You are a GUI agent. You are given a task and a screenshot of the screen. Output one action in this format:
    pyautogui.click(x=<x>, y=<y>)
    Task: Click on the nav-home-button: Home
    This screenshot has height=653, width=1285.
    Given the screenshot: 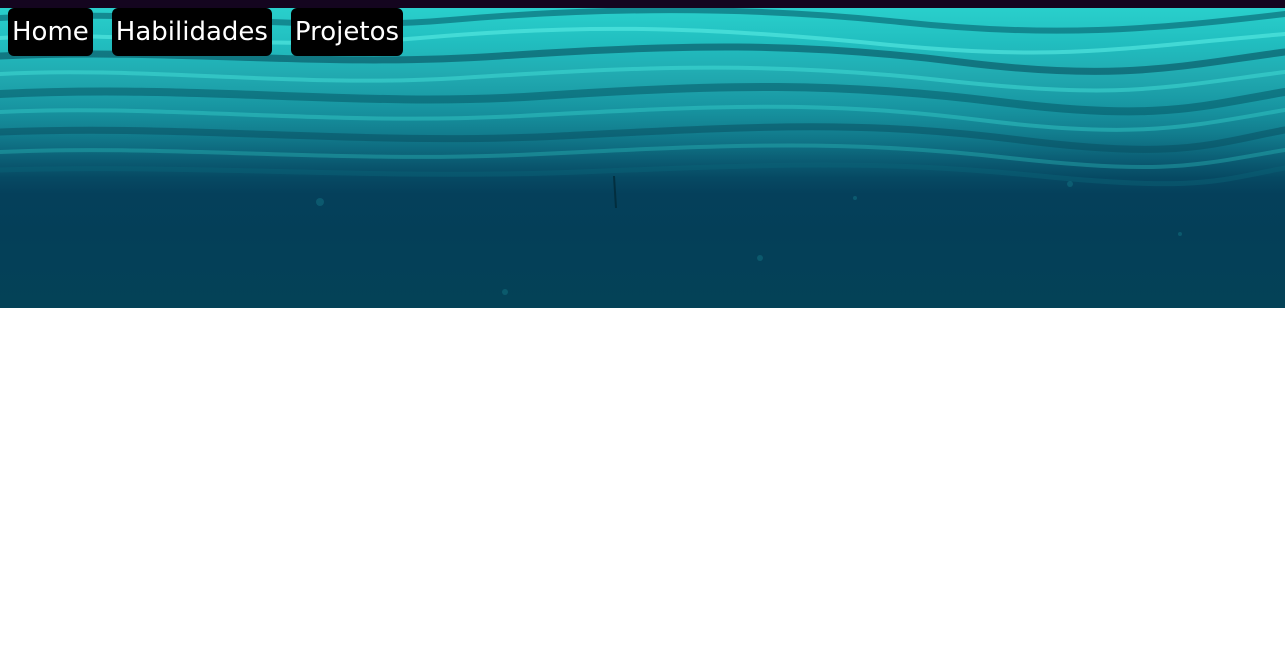 What is the action you would take?
    pyautogui.click(x=50, y=32)
    